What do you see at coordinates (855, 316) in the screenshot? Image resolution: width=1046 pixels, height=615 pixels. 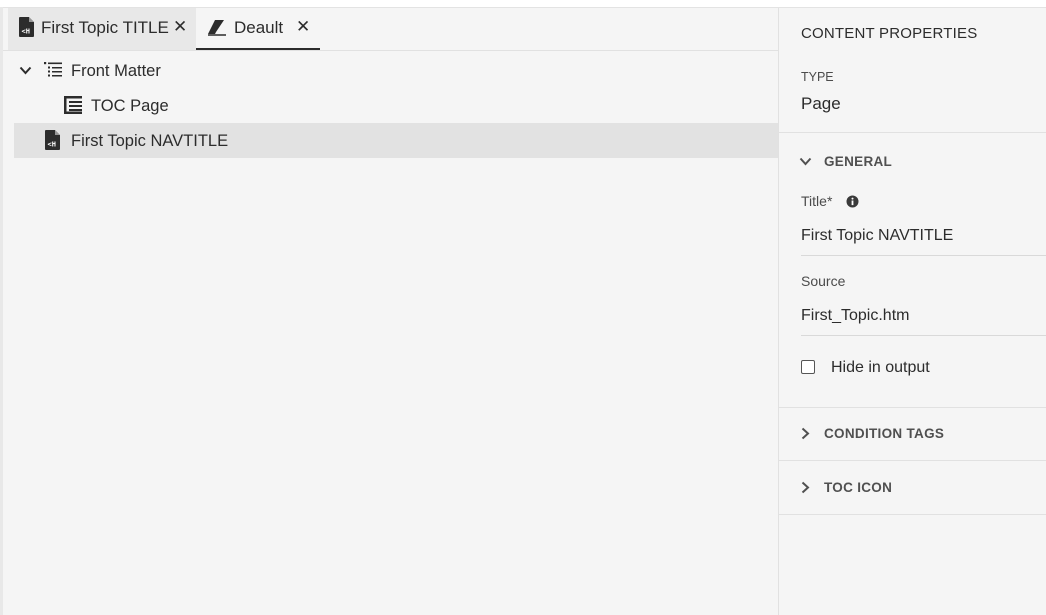 I see `source-field: First_Topic.htm` at bounding box center [855, 316].